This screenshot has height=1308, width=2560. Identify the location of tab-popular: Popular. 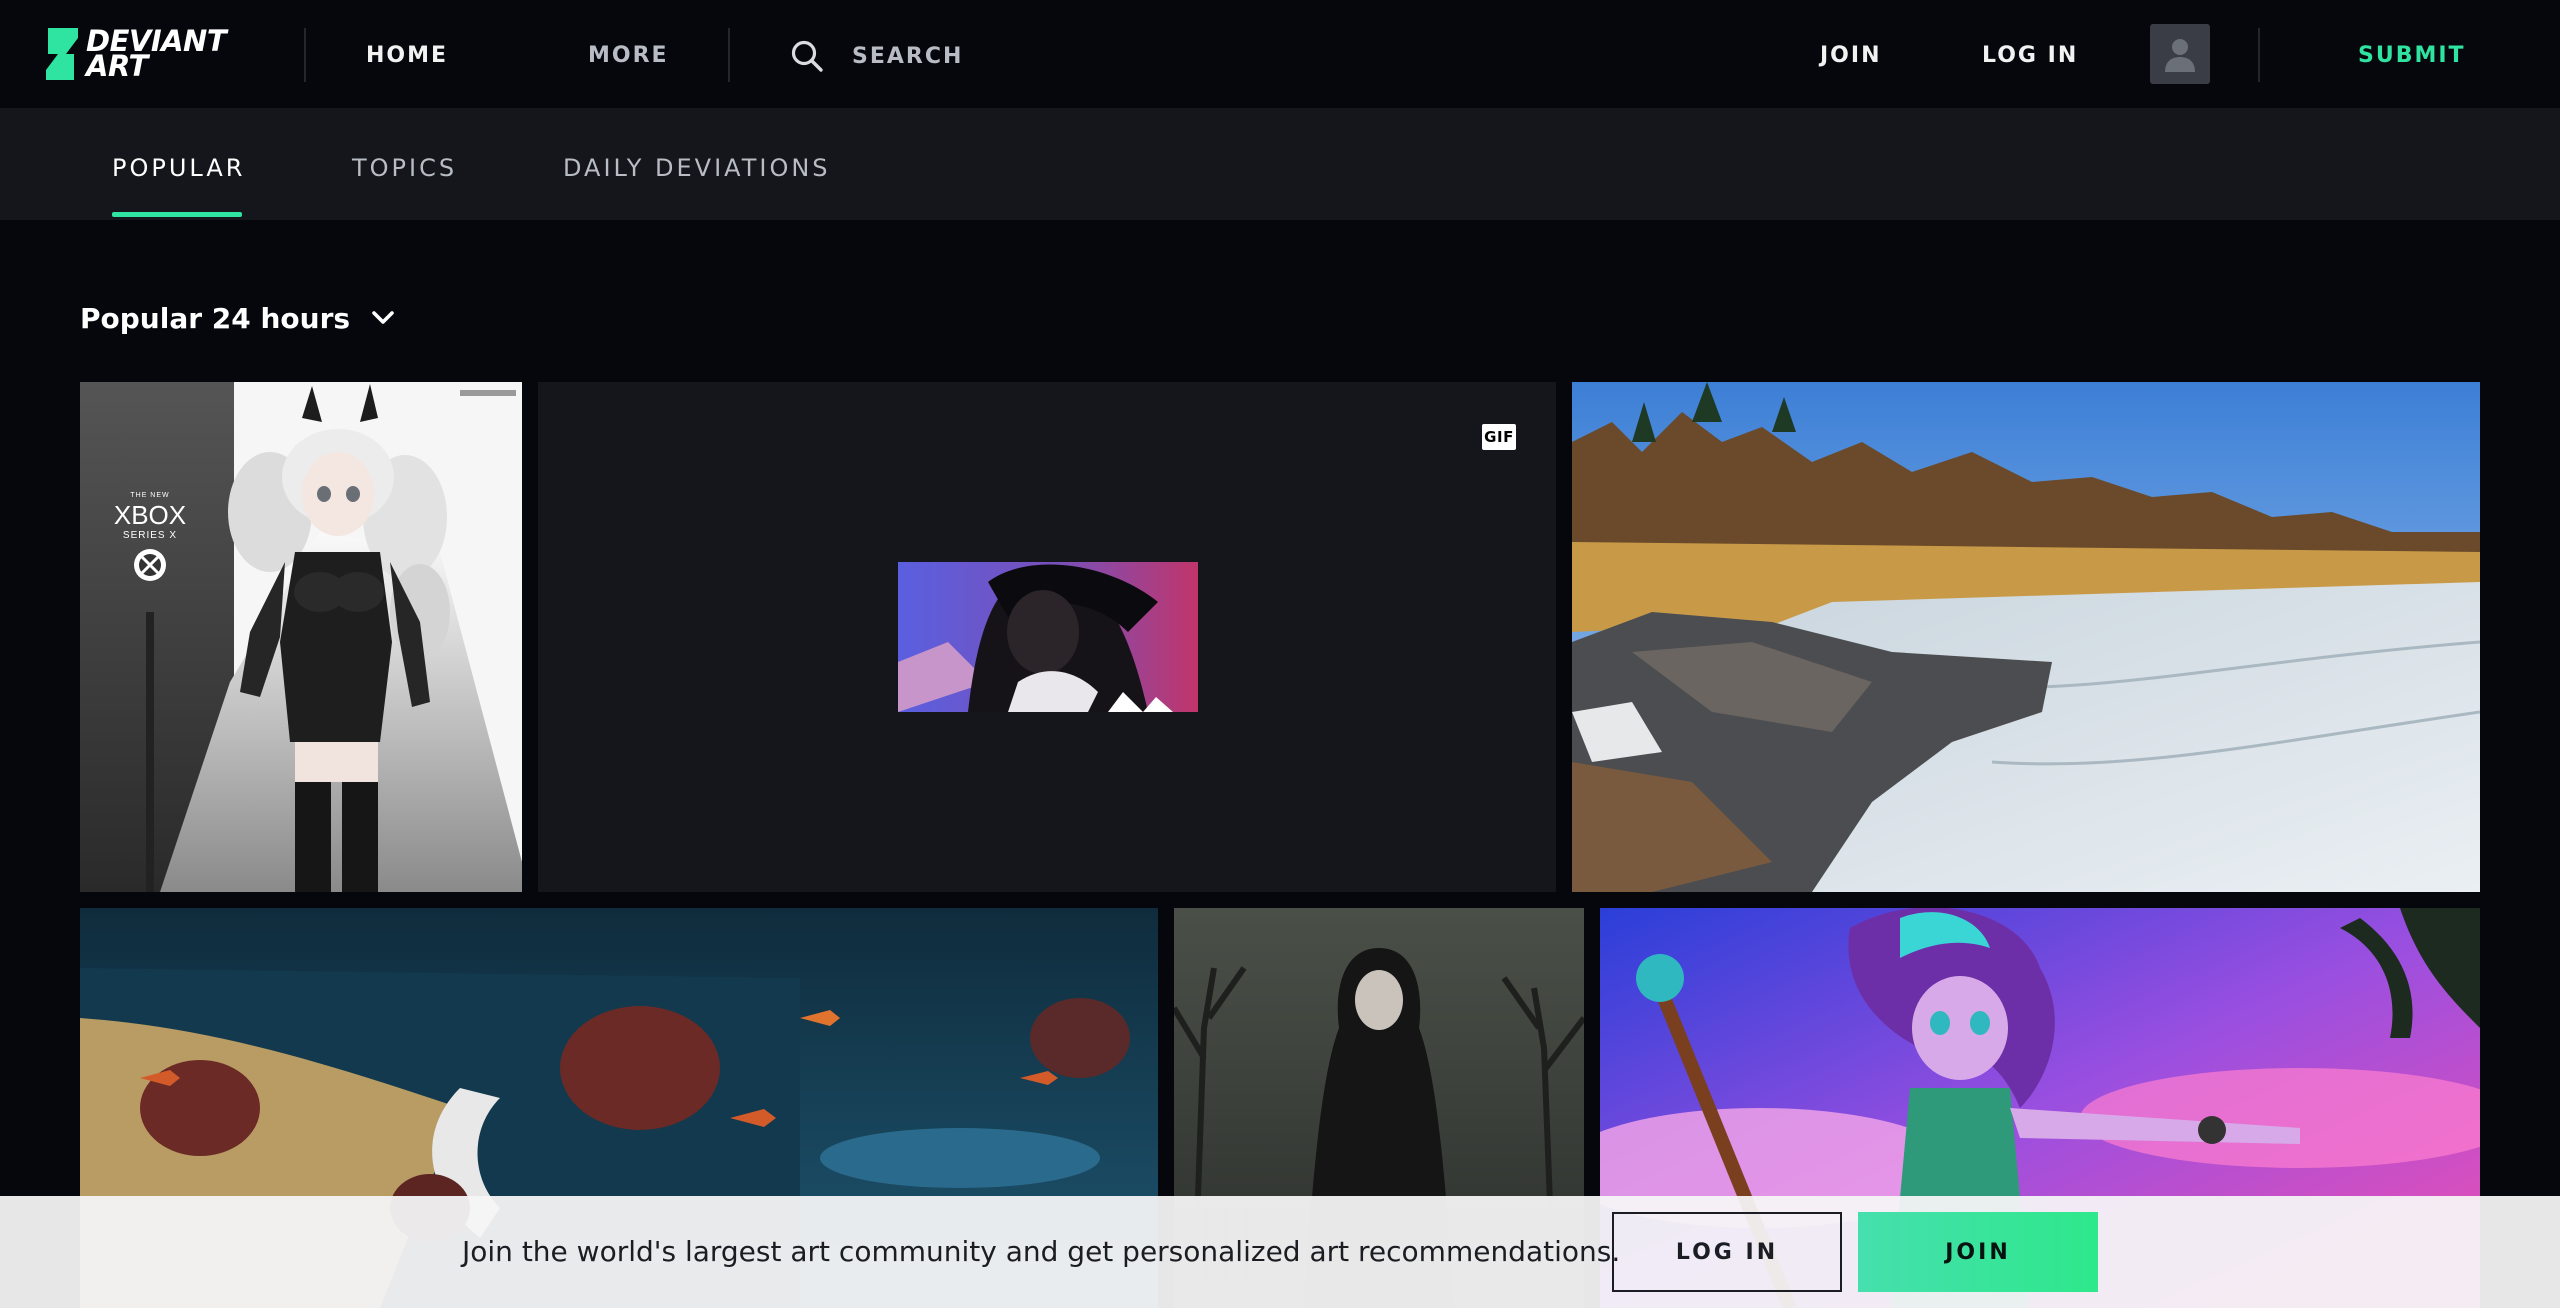
(178, 168).